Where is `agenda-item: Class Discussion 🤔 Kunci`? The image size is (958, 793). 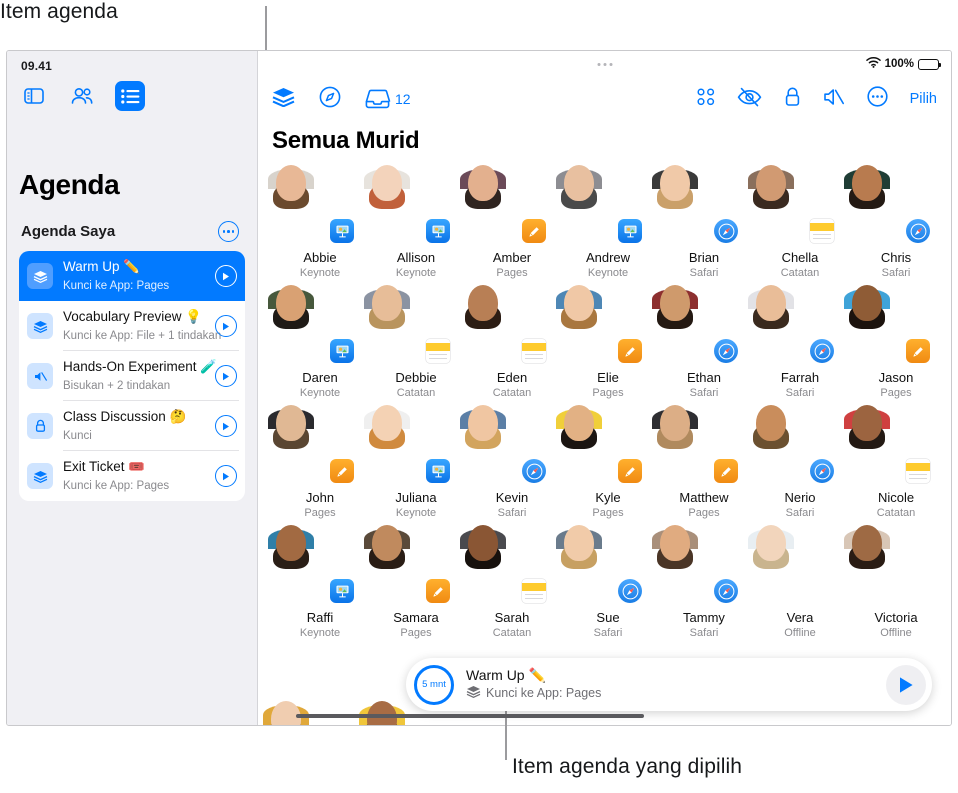 agenda-item: Class Discussion 🤔 Kunci is located at coordinates (132, 426).